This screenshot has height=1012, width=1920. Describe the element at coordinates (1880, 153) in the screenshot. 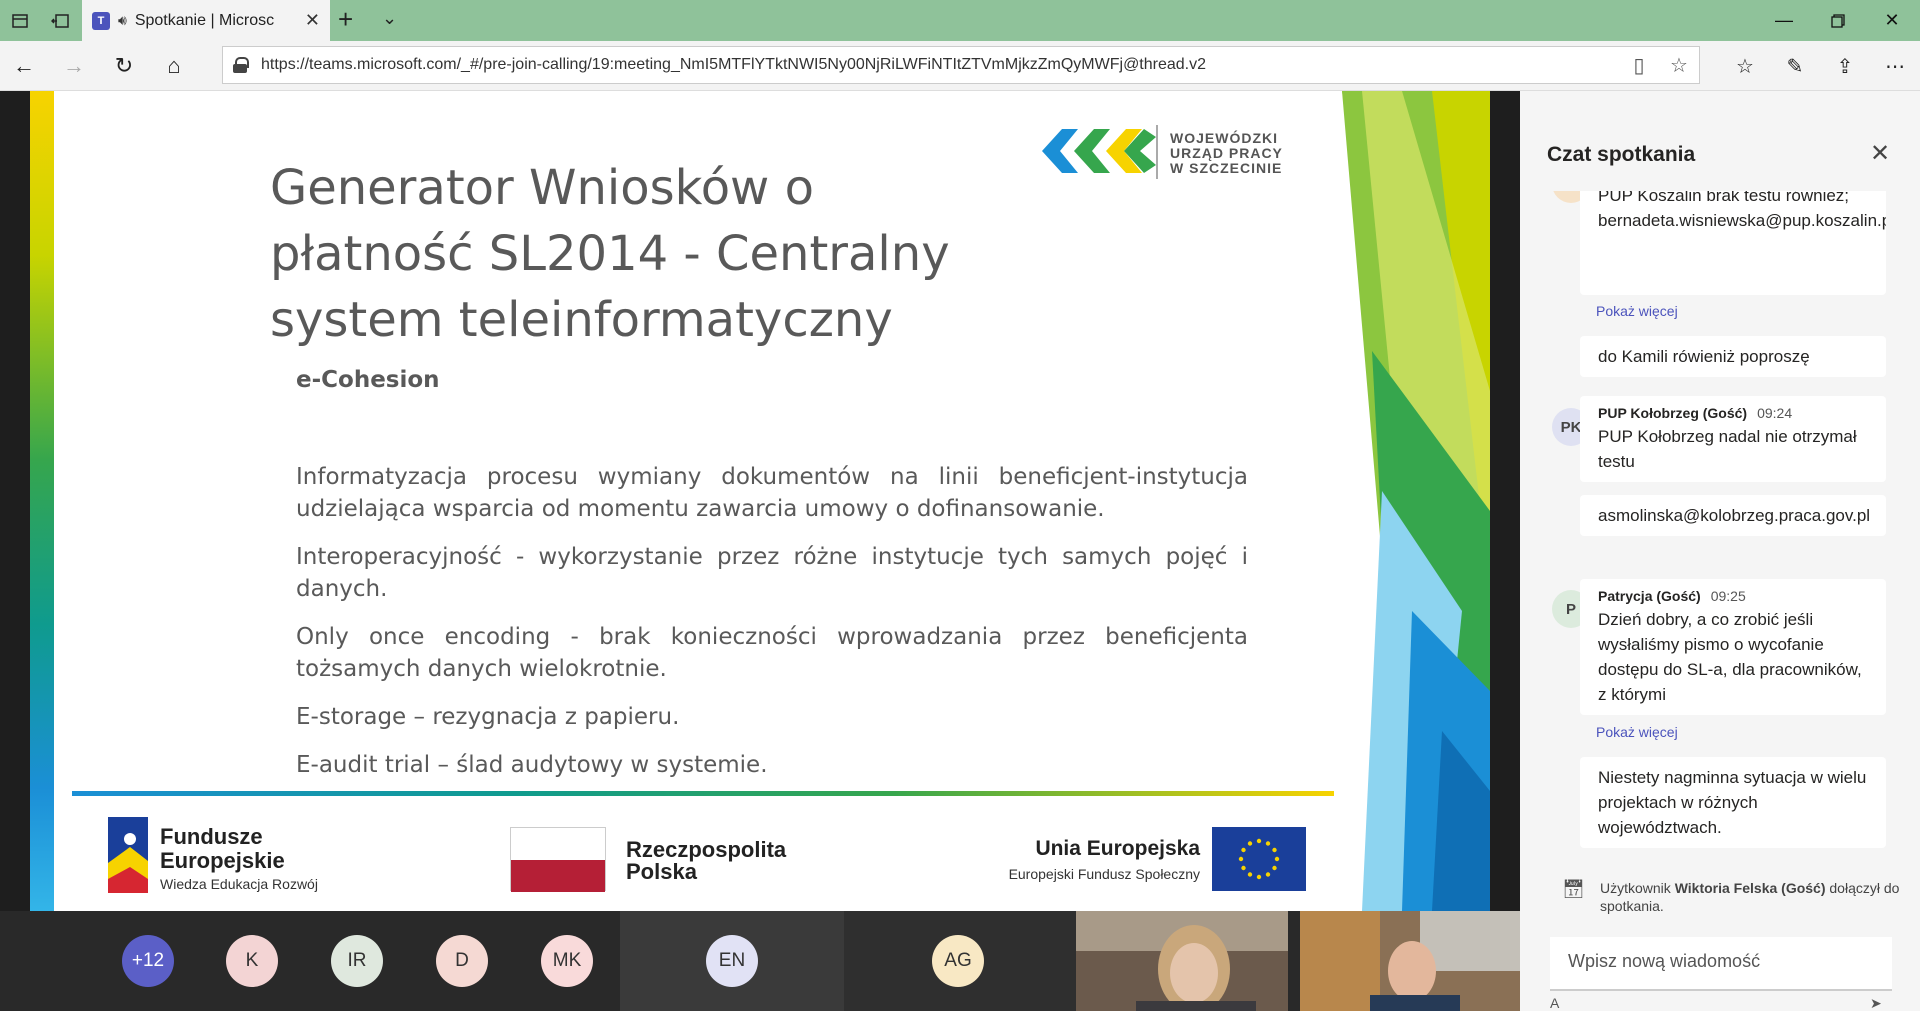

I see `close-icon: ✕` at that location.